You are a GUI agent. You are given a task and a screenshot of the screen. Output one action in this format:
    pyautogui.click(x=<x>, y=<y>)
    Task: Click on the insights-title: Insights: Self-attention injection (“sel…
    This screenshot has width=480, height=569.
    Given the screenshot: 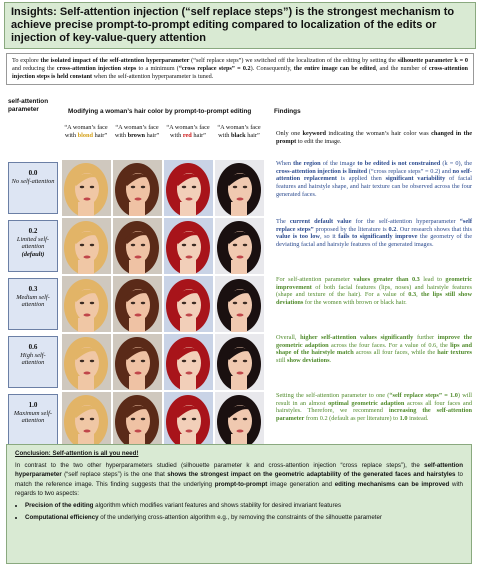 What is the action you would take?
    pyautogui.click(x=233, y=25)
    